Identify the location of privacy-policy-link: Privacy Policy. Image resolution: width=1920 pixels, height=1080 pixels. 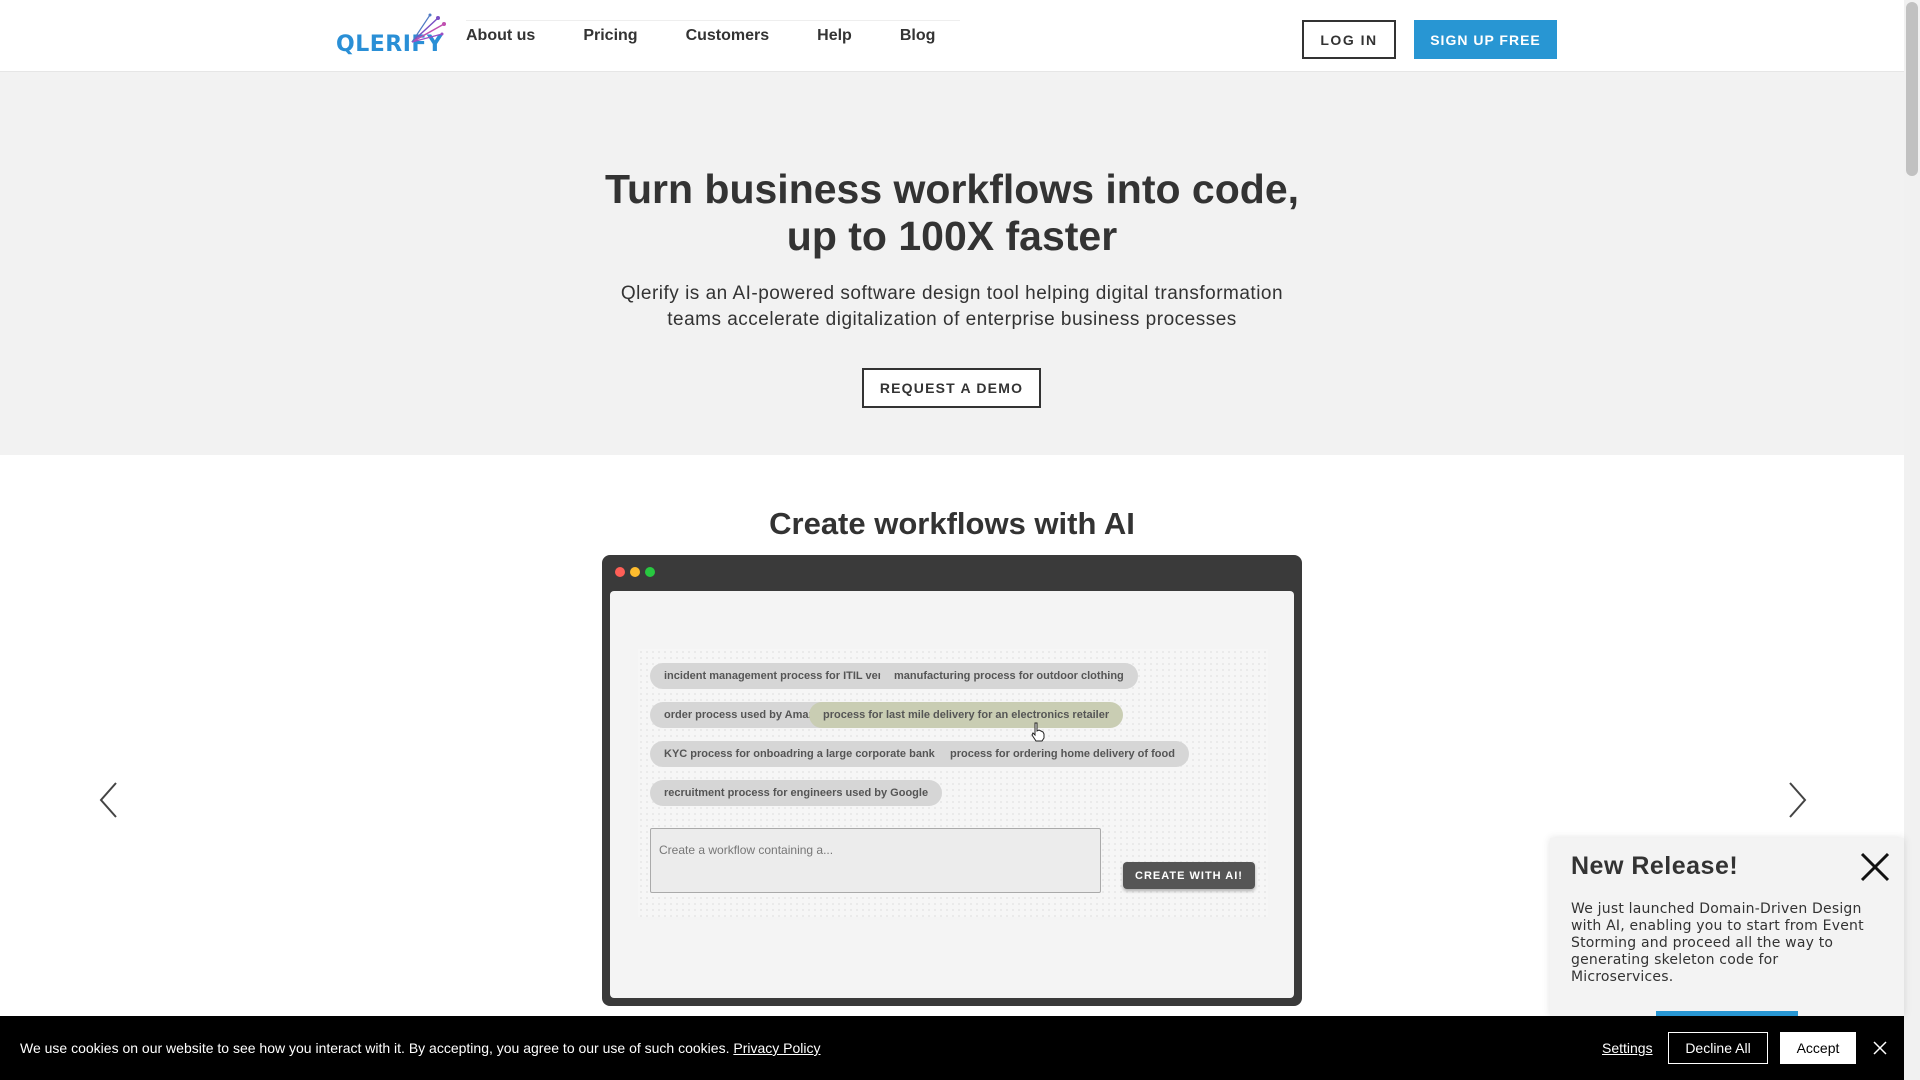
(776, 1048).